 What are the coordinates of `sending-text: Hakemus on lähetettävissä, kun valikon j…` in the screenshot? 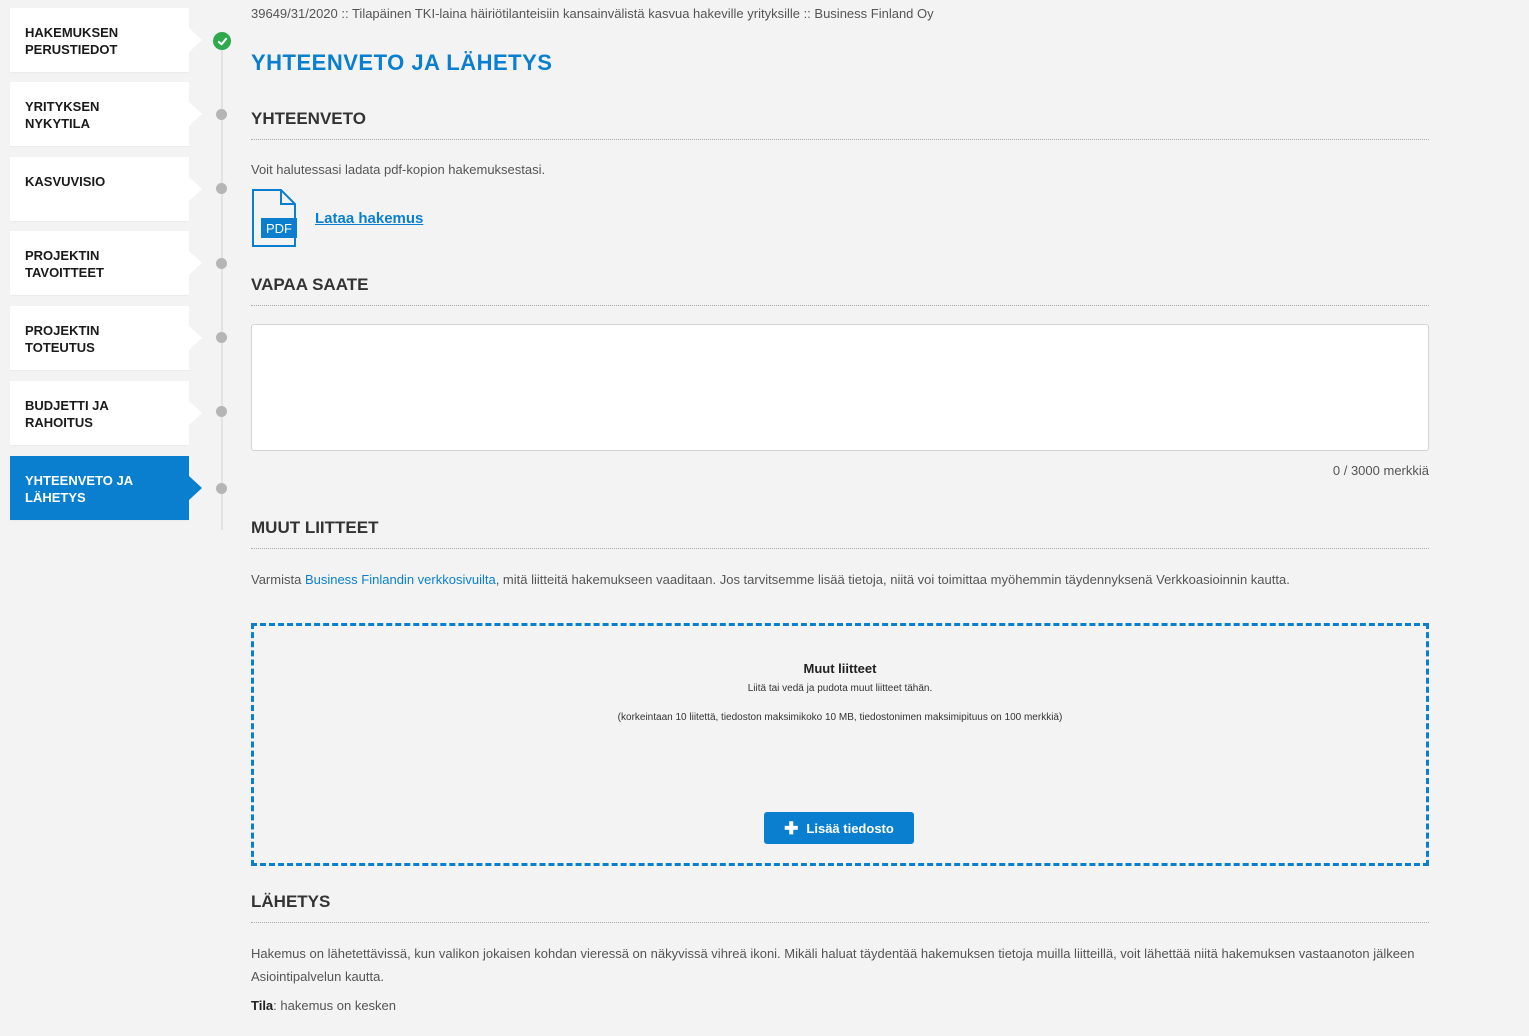 It's located at (833, 965).